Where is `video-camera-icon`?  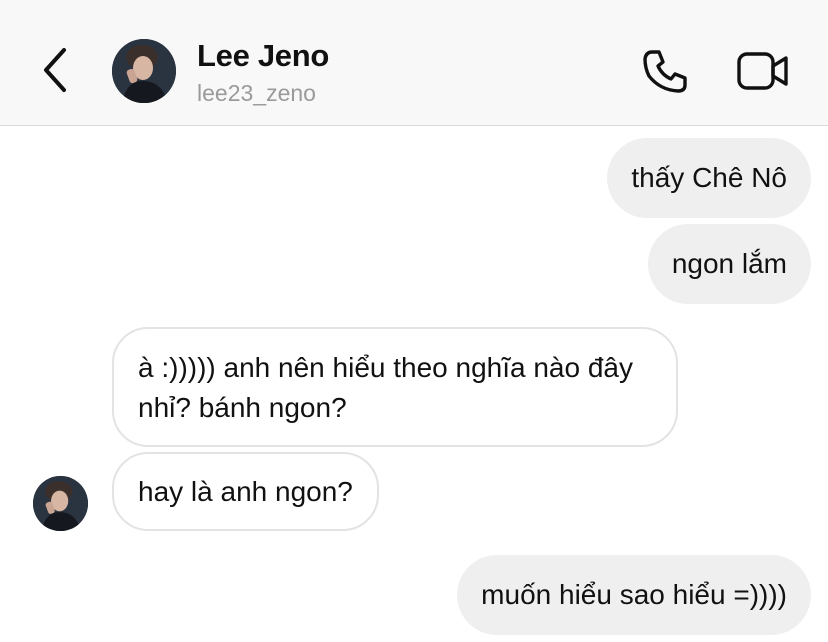 video-camera-icon is located at coordinates (762, 71).